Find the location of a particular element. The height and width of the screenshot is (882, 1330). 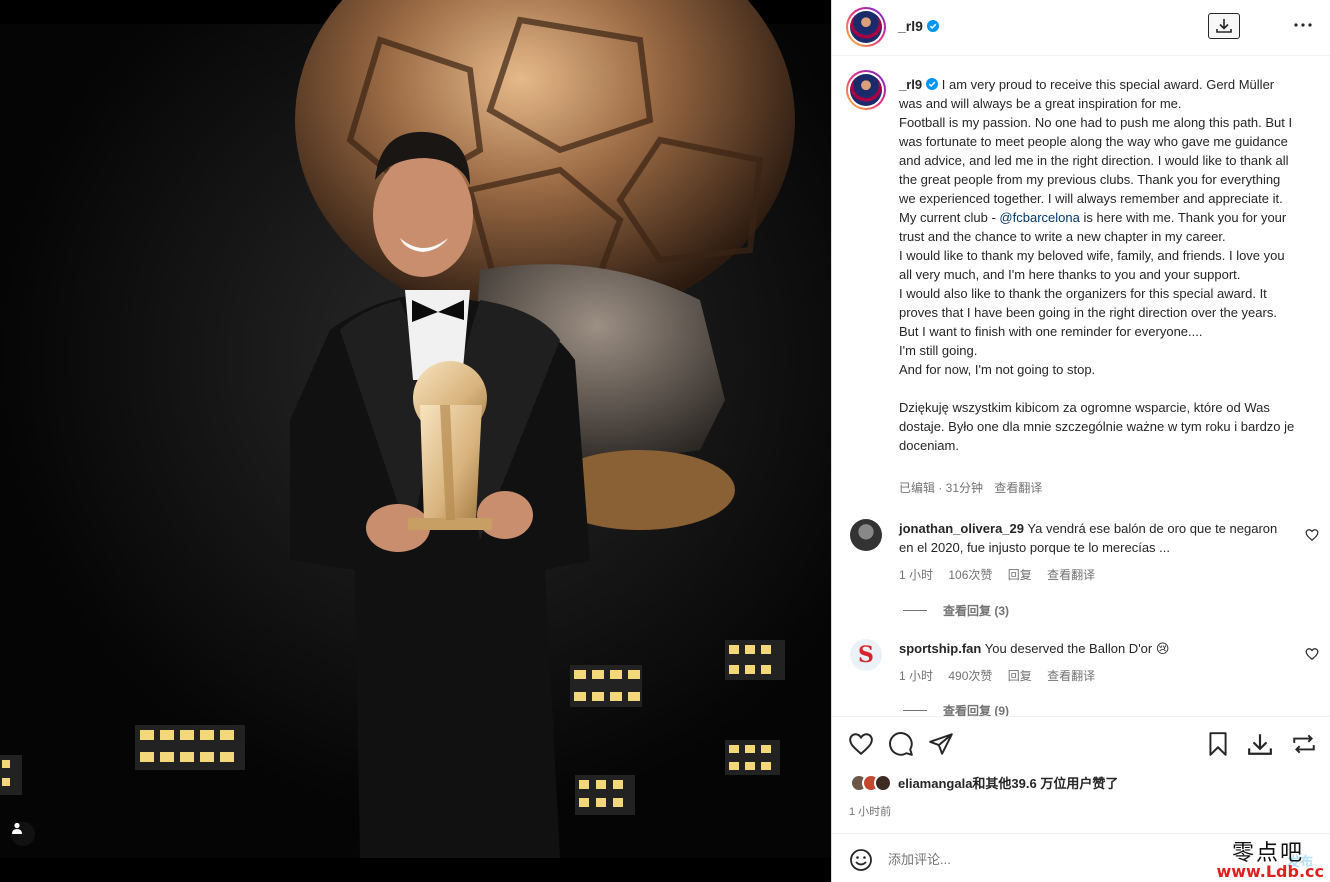

caption-meta: 已编辑 · 31分钟 查看翻译 is located at coordinates (974, 487).